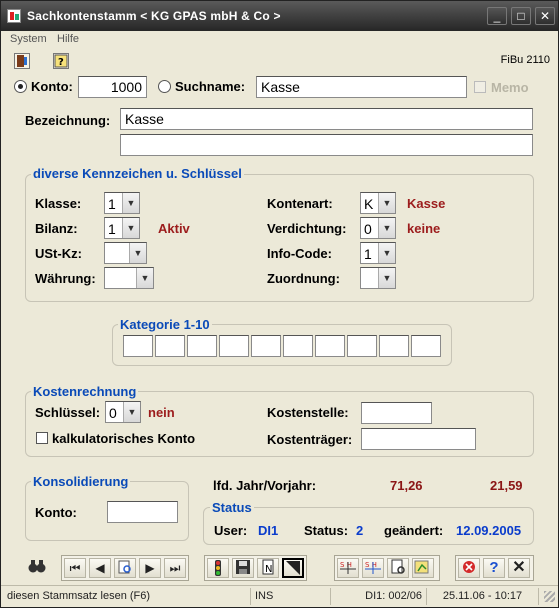 The width and height of the screenshot is (559, 608). Describe the element at coordinates (129, 278) in the screenshot. I see `waehrung-select: ▼` at that location.